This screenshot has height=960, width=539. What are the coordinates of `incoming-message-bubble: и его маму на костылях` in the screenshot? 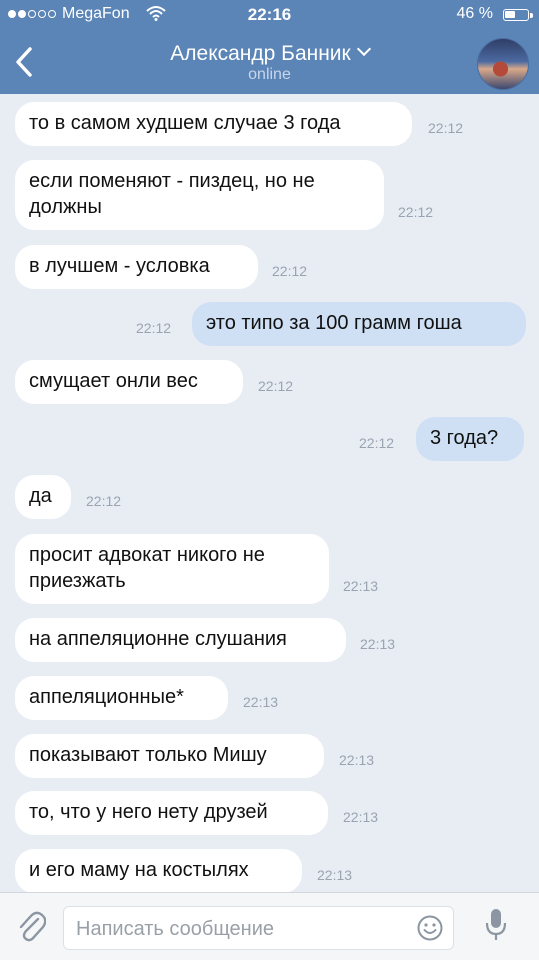 It's located at (158, 870).